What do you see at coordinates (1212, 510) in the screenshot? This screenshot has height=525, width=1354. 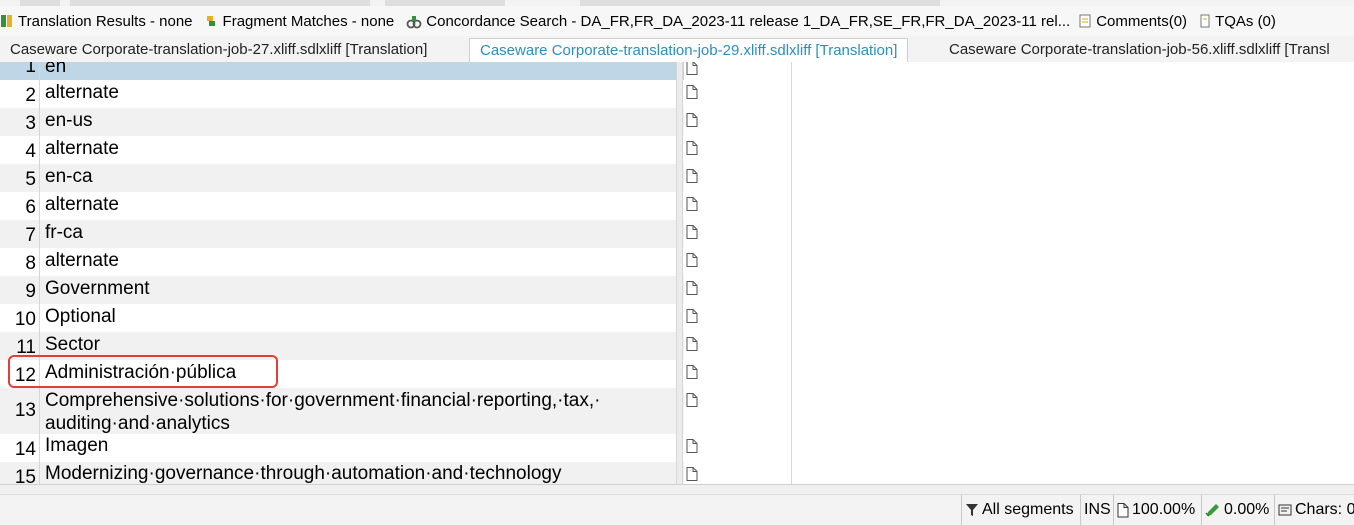 I see `pencil-check-icon` at bounding box center [1212, 510].